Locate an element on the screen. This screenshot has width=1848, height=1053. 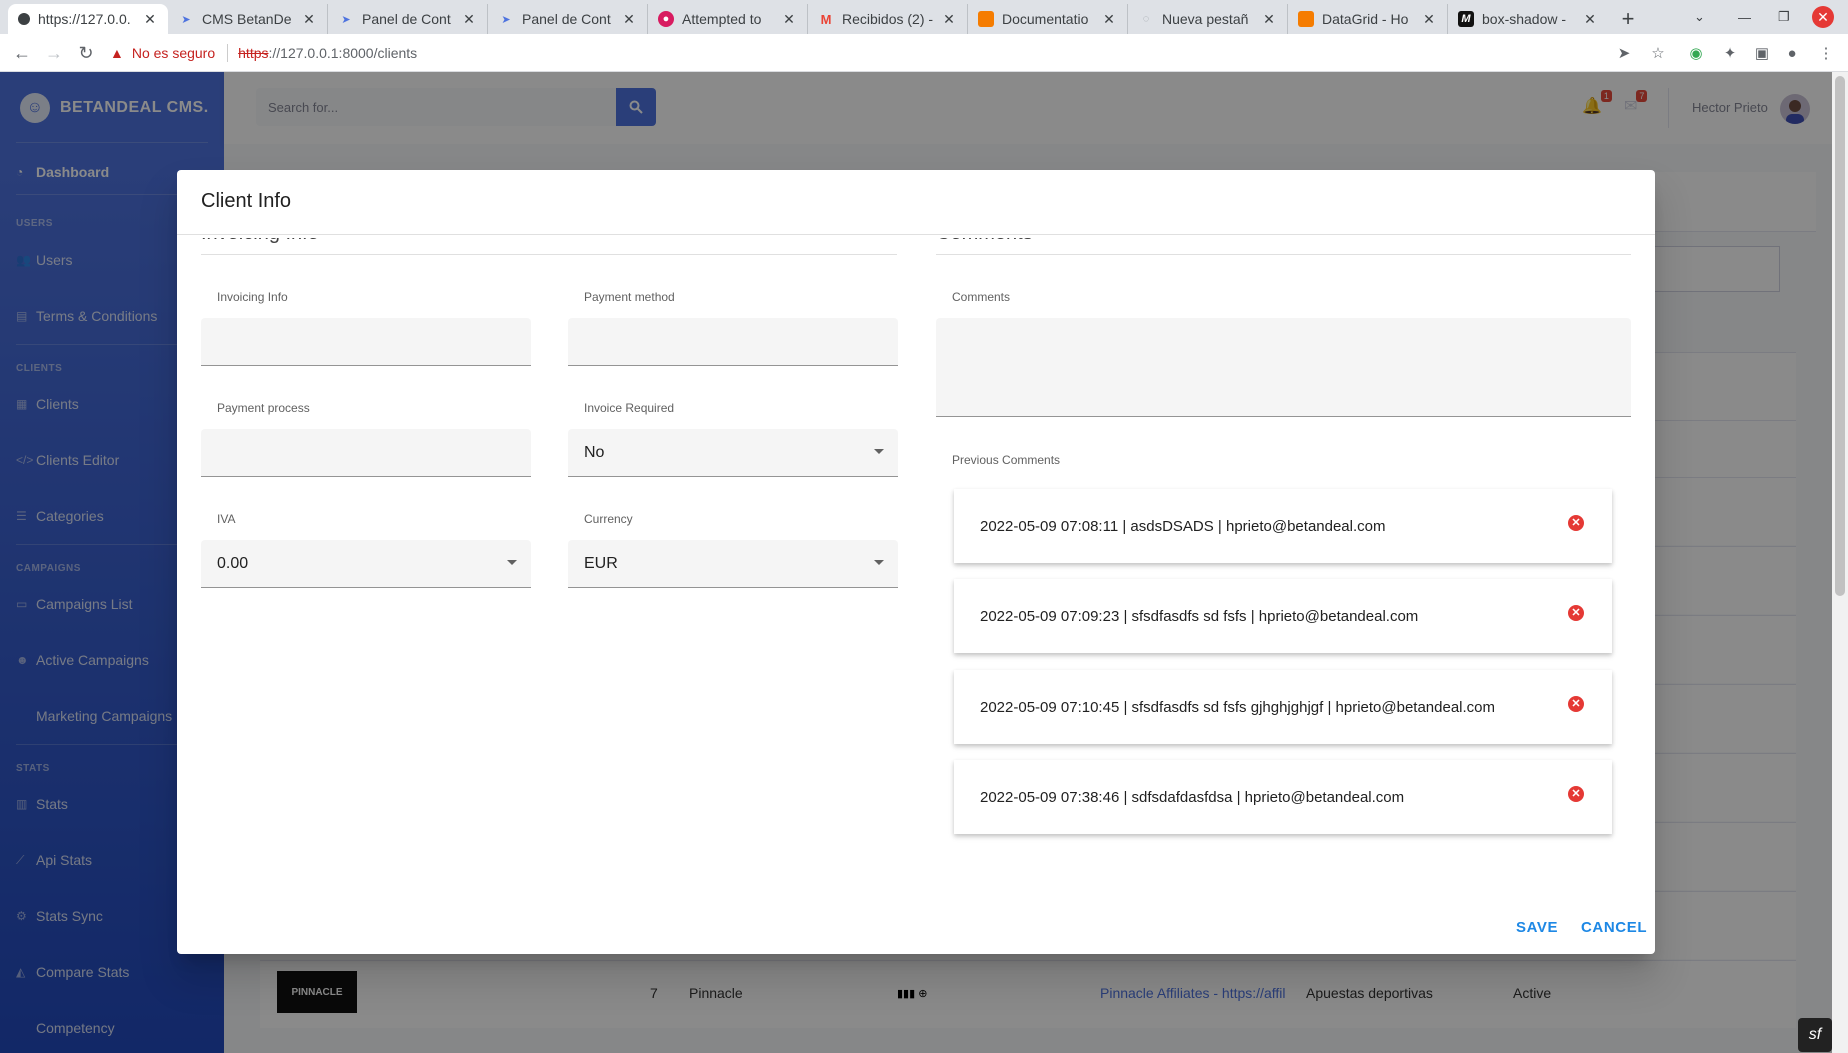
menu-icon: ⋮ is located at coordinates (1826, 53).